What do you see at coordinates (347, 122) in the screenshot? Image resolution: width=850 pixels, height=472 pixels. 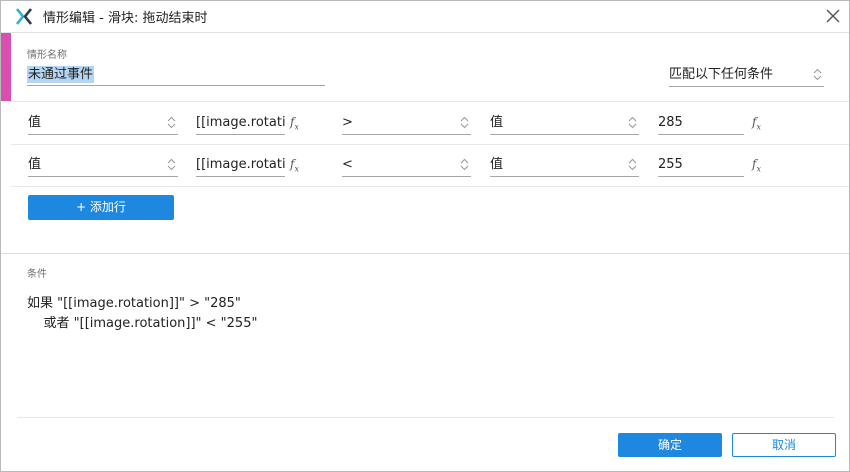 I see `operator-value: >` at bounding box center [347, 122].